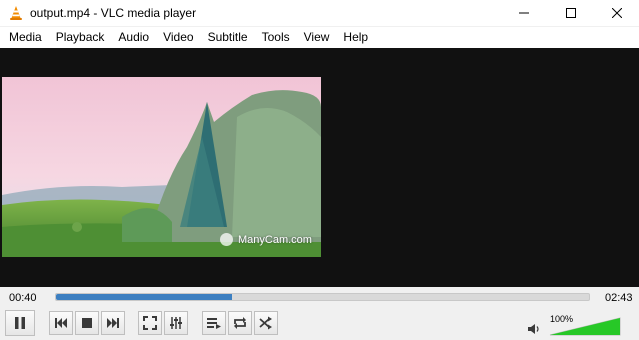 The height and width of the screenshot is (340, 639). Describe the element at coordinates (585, 323) in the screenshot. I see `volume-slider` at that location.